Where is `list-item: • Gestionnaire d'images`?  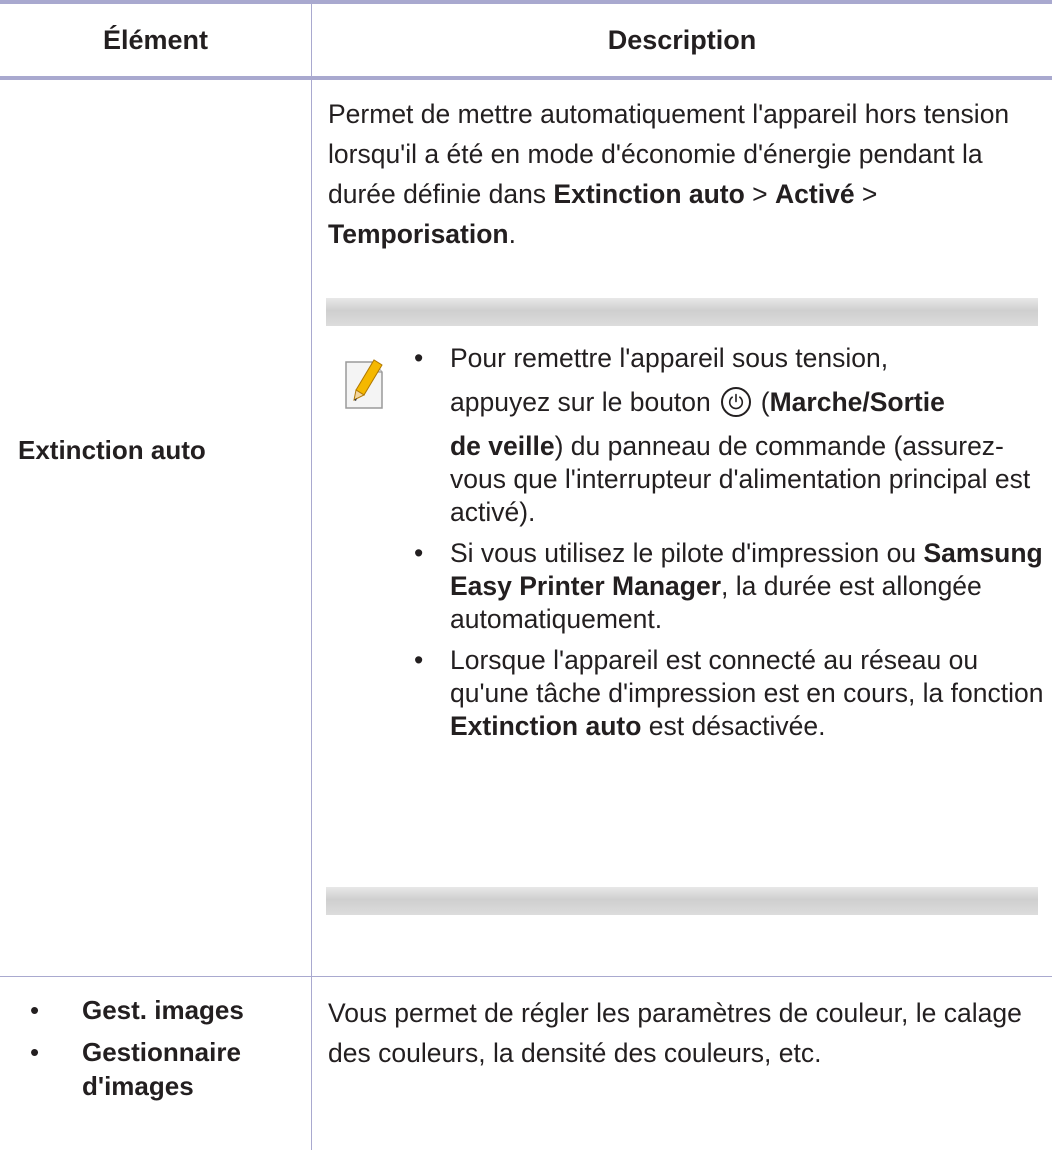 list-item: • Gestionnaire d'images is located at coordinates (135, 1069).